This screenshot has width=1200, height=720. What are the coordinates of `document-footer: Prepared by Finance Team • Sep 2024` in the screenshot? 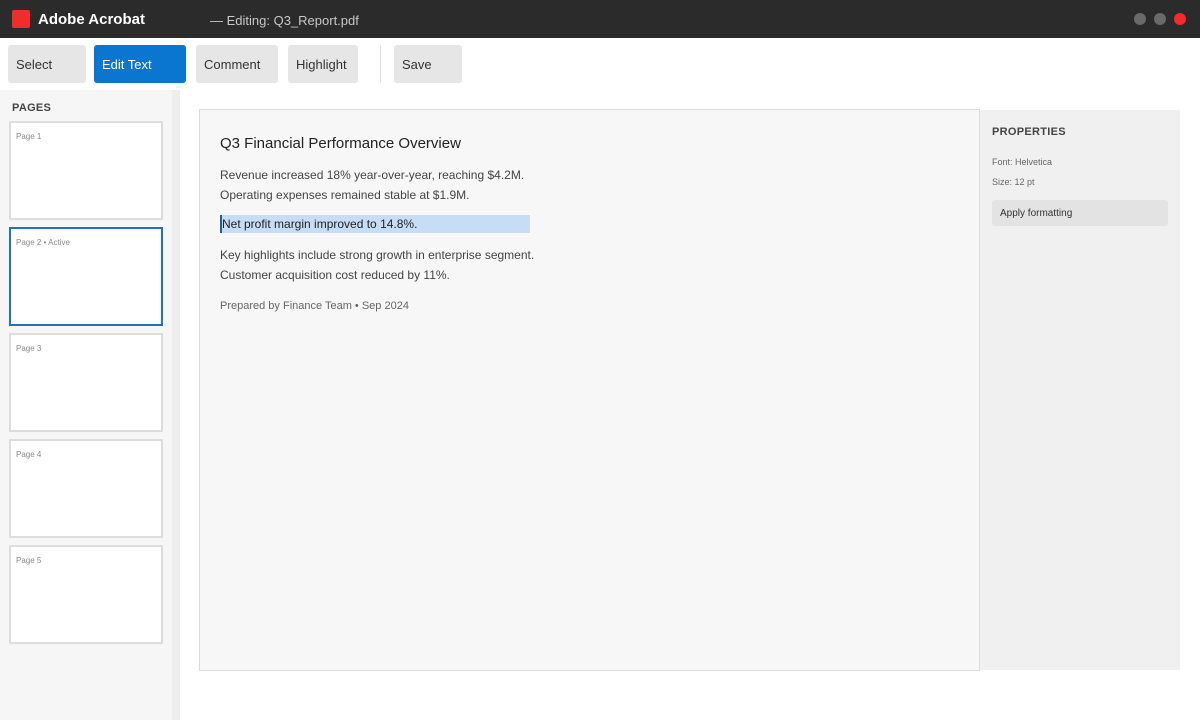 It's located at (314, 306).